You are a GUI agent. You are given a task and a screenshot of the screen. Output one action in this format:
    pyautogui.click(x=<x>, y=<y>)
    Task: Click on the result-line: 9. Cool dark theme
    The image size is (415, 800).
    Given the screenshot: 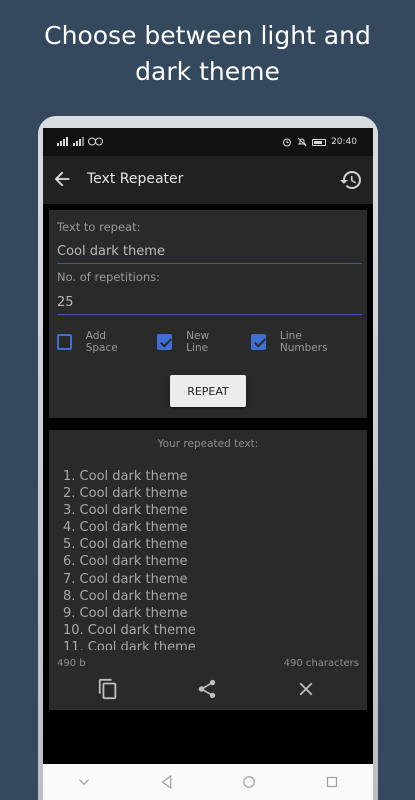 What is the action you would take?
    pyautogui.click(x=125, y=613)
    